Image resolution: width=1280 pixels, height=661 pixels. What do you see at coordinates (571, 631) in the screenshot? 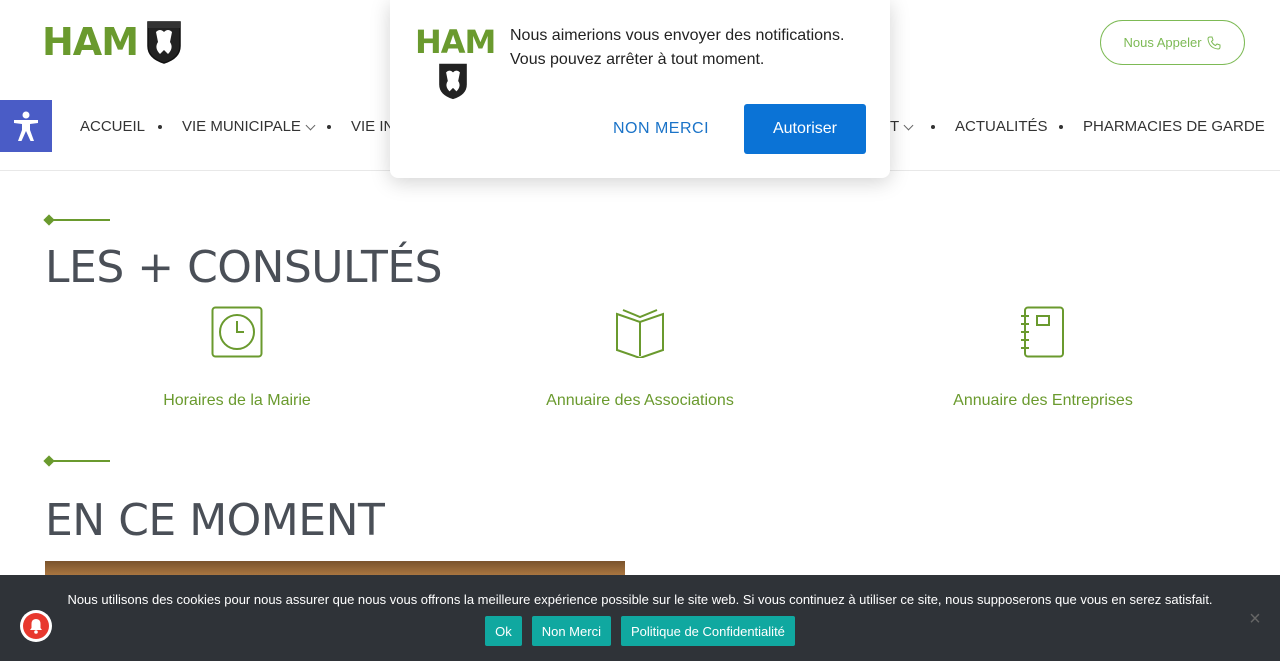
I see `cookie-decline-button: Non Merci` at bounding box center [571, 631].